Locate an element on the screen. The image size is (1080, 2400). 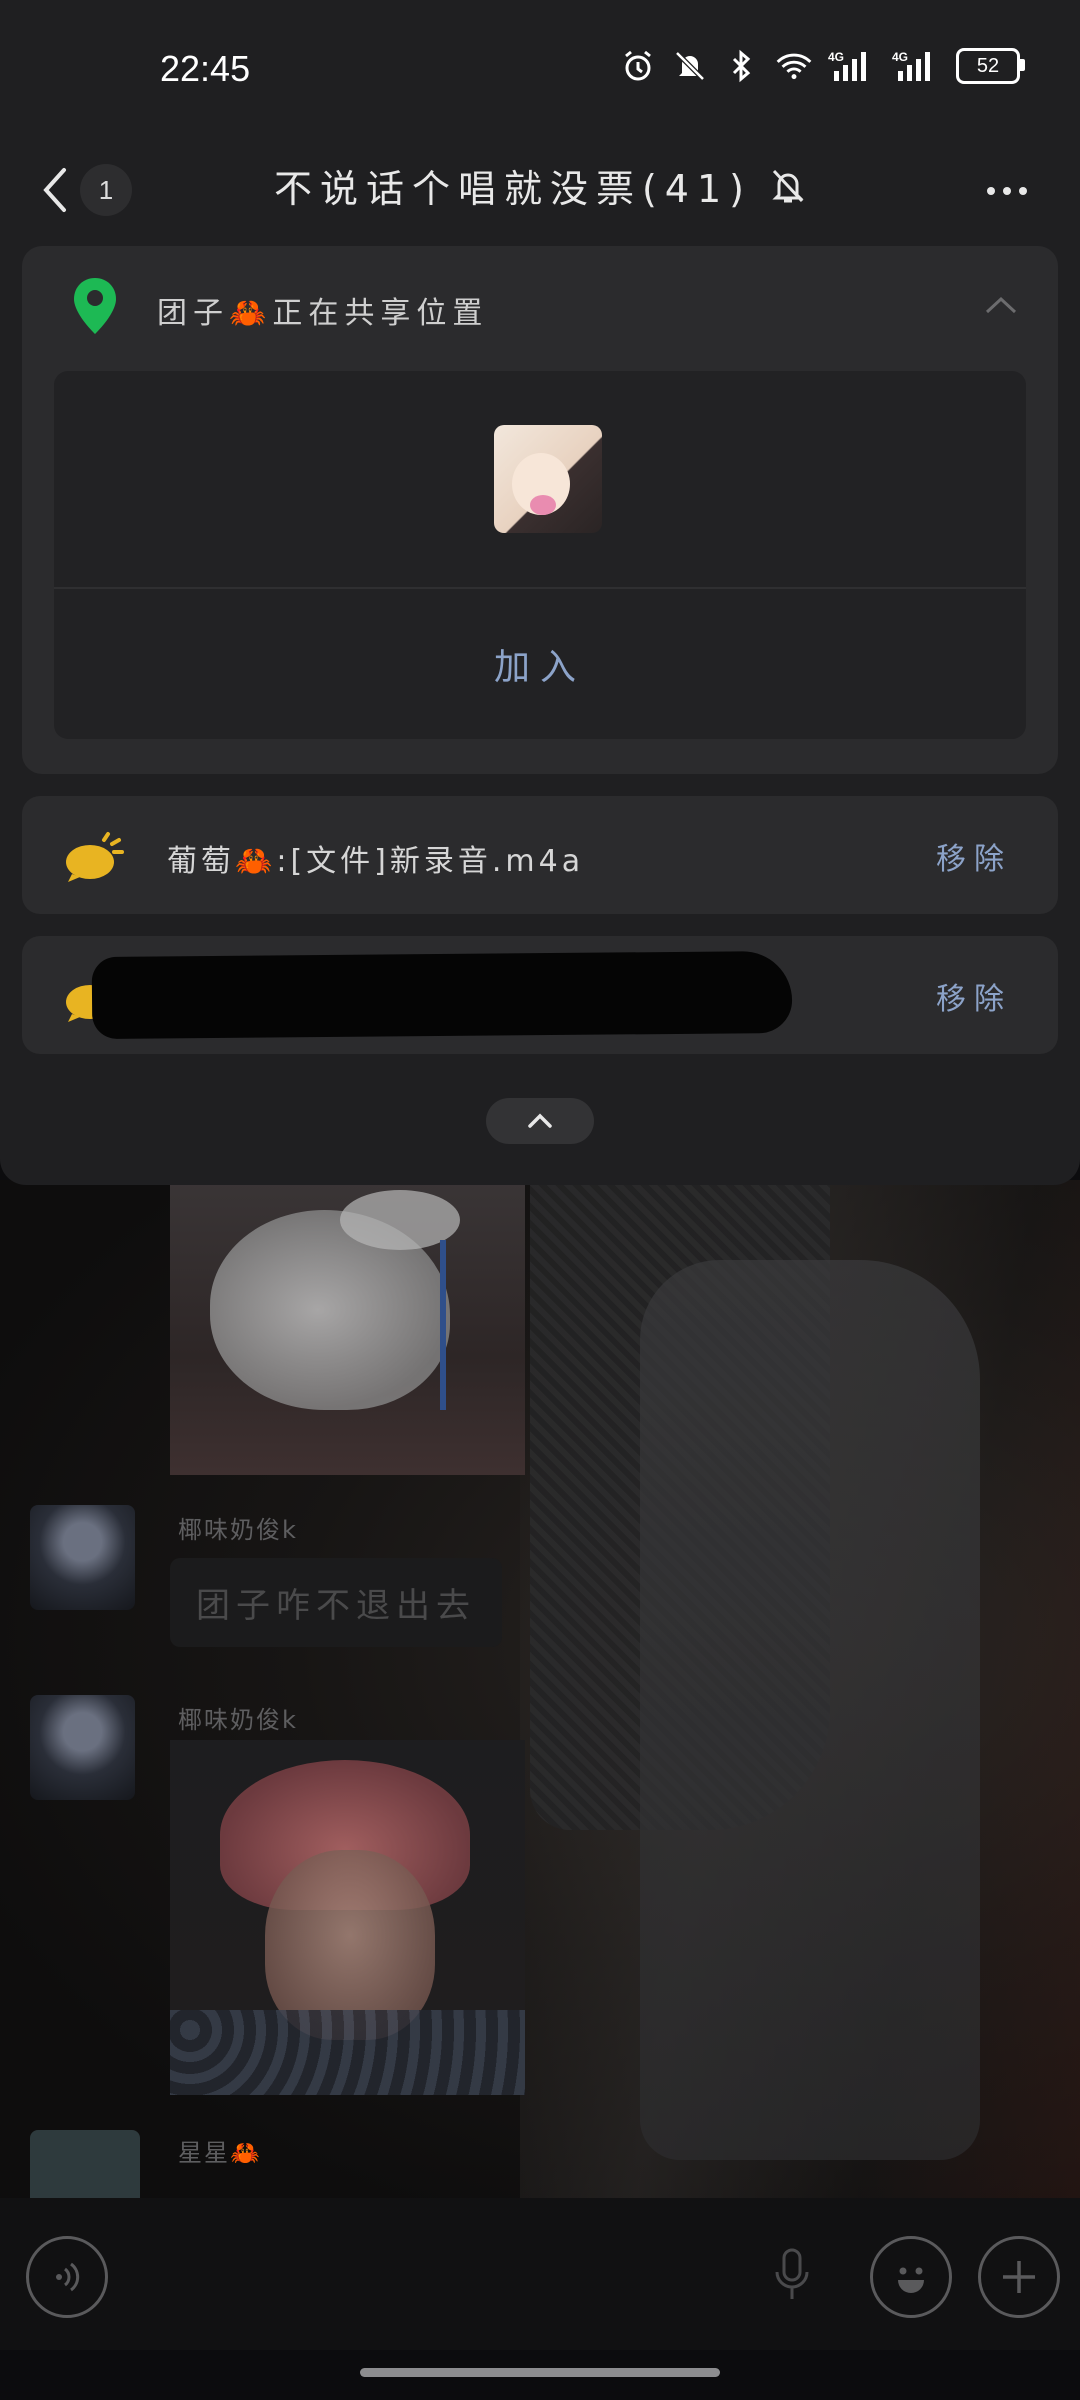
join-location-button: 加入 is located at coordinates (540, 664).